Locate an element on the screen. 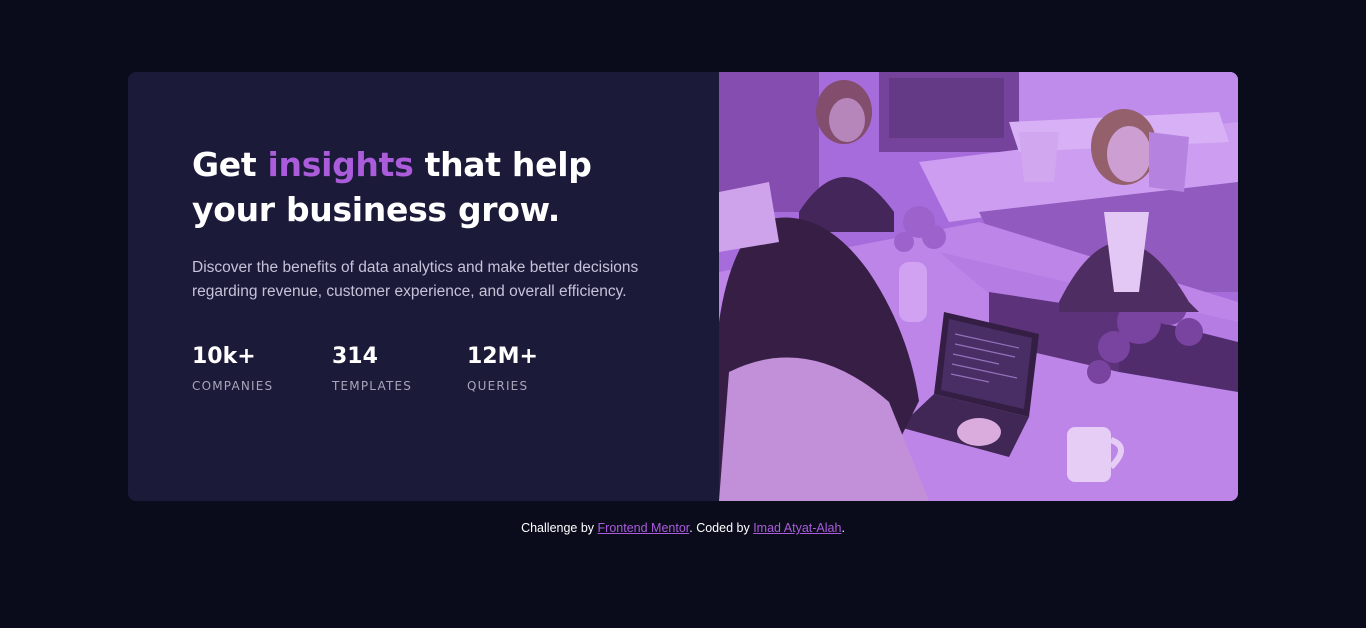 The image size is (1366, 628). frontend-mentor-link: Frontend Mentor is located at coordinates (644, 528).